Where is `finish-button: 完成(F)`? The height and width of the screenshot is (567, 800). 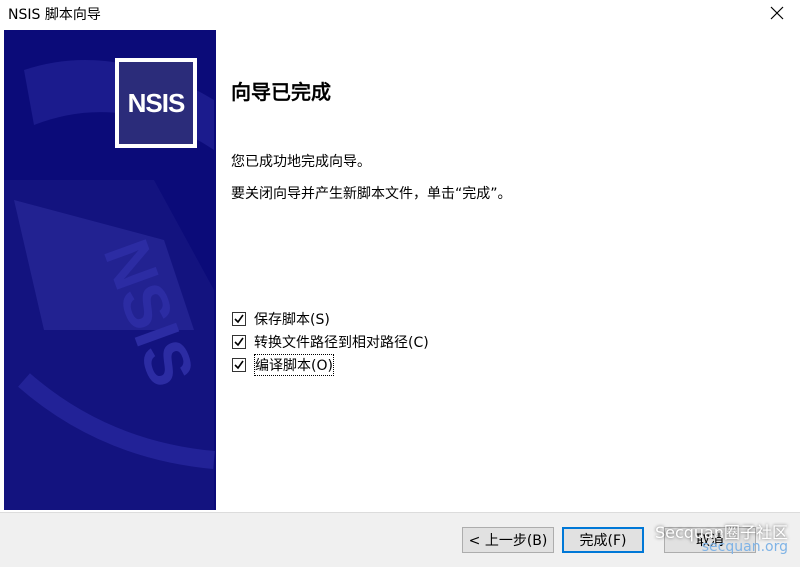
finish-button: 完成(F) is located at coordinates (603, 540).